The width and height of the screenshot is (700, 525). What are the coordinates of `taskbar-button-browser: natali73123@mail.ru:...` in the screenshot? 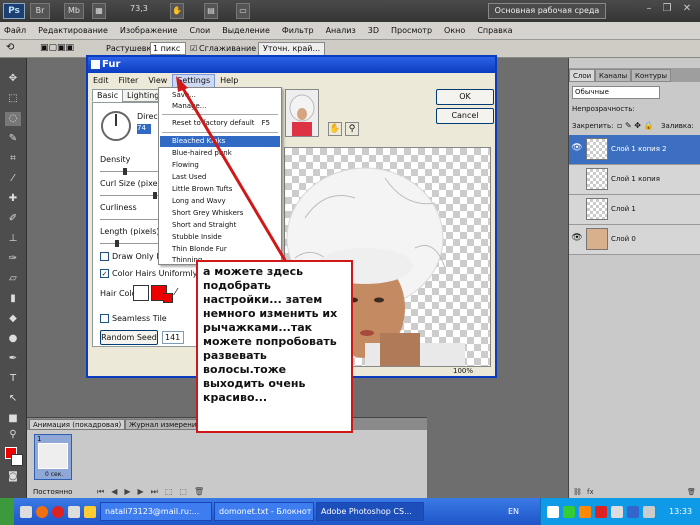 It's located at (156, 511).